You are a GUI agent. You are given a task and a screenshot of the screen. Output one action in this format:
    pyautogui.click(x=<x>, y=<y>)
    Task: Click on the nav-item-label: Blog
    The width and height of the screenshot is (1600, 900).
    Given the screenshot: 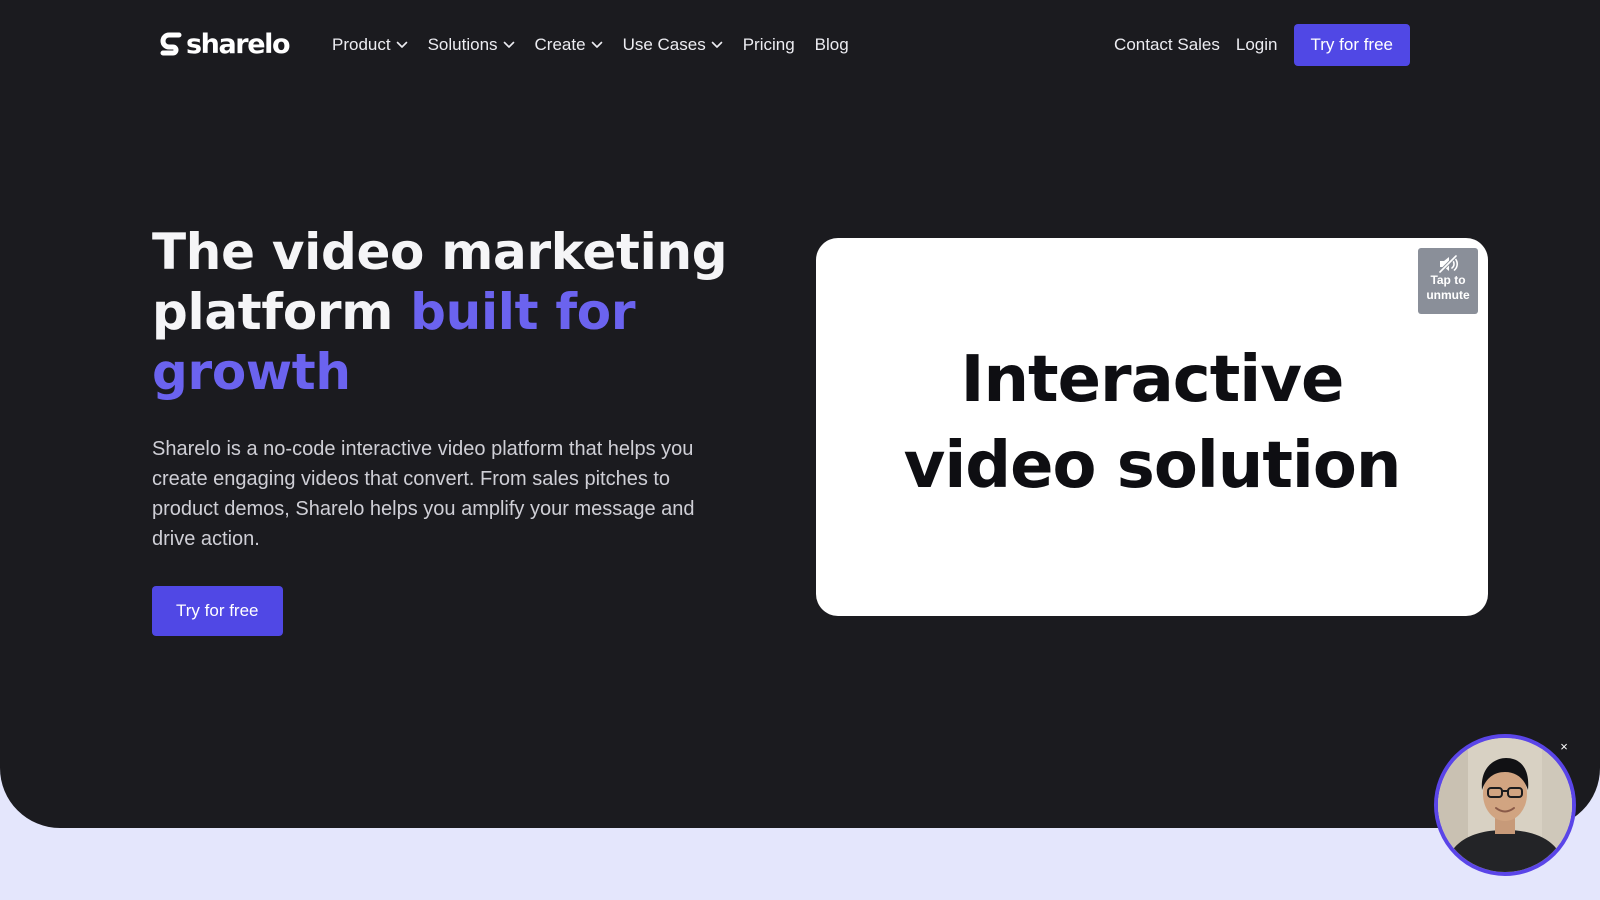 What is the action you would take?
    pyautogui.click(x=831, y=44)
    